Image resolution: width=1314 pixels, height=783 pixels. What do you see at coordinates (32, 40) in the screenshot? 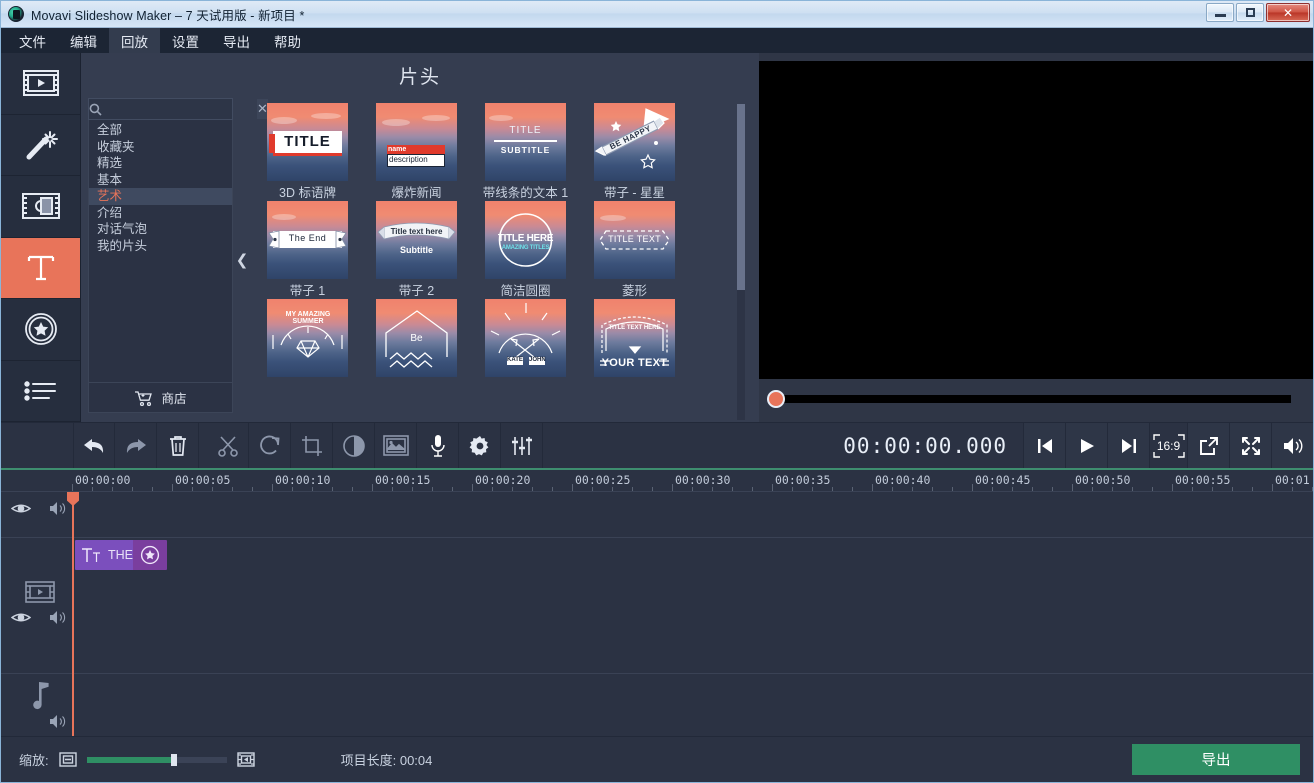
I see `menu-file: 文件` at bounding box center [32, 40].